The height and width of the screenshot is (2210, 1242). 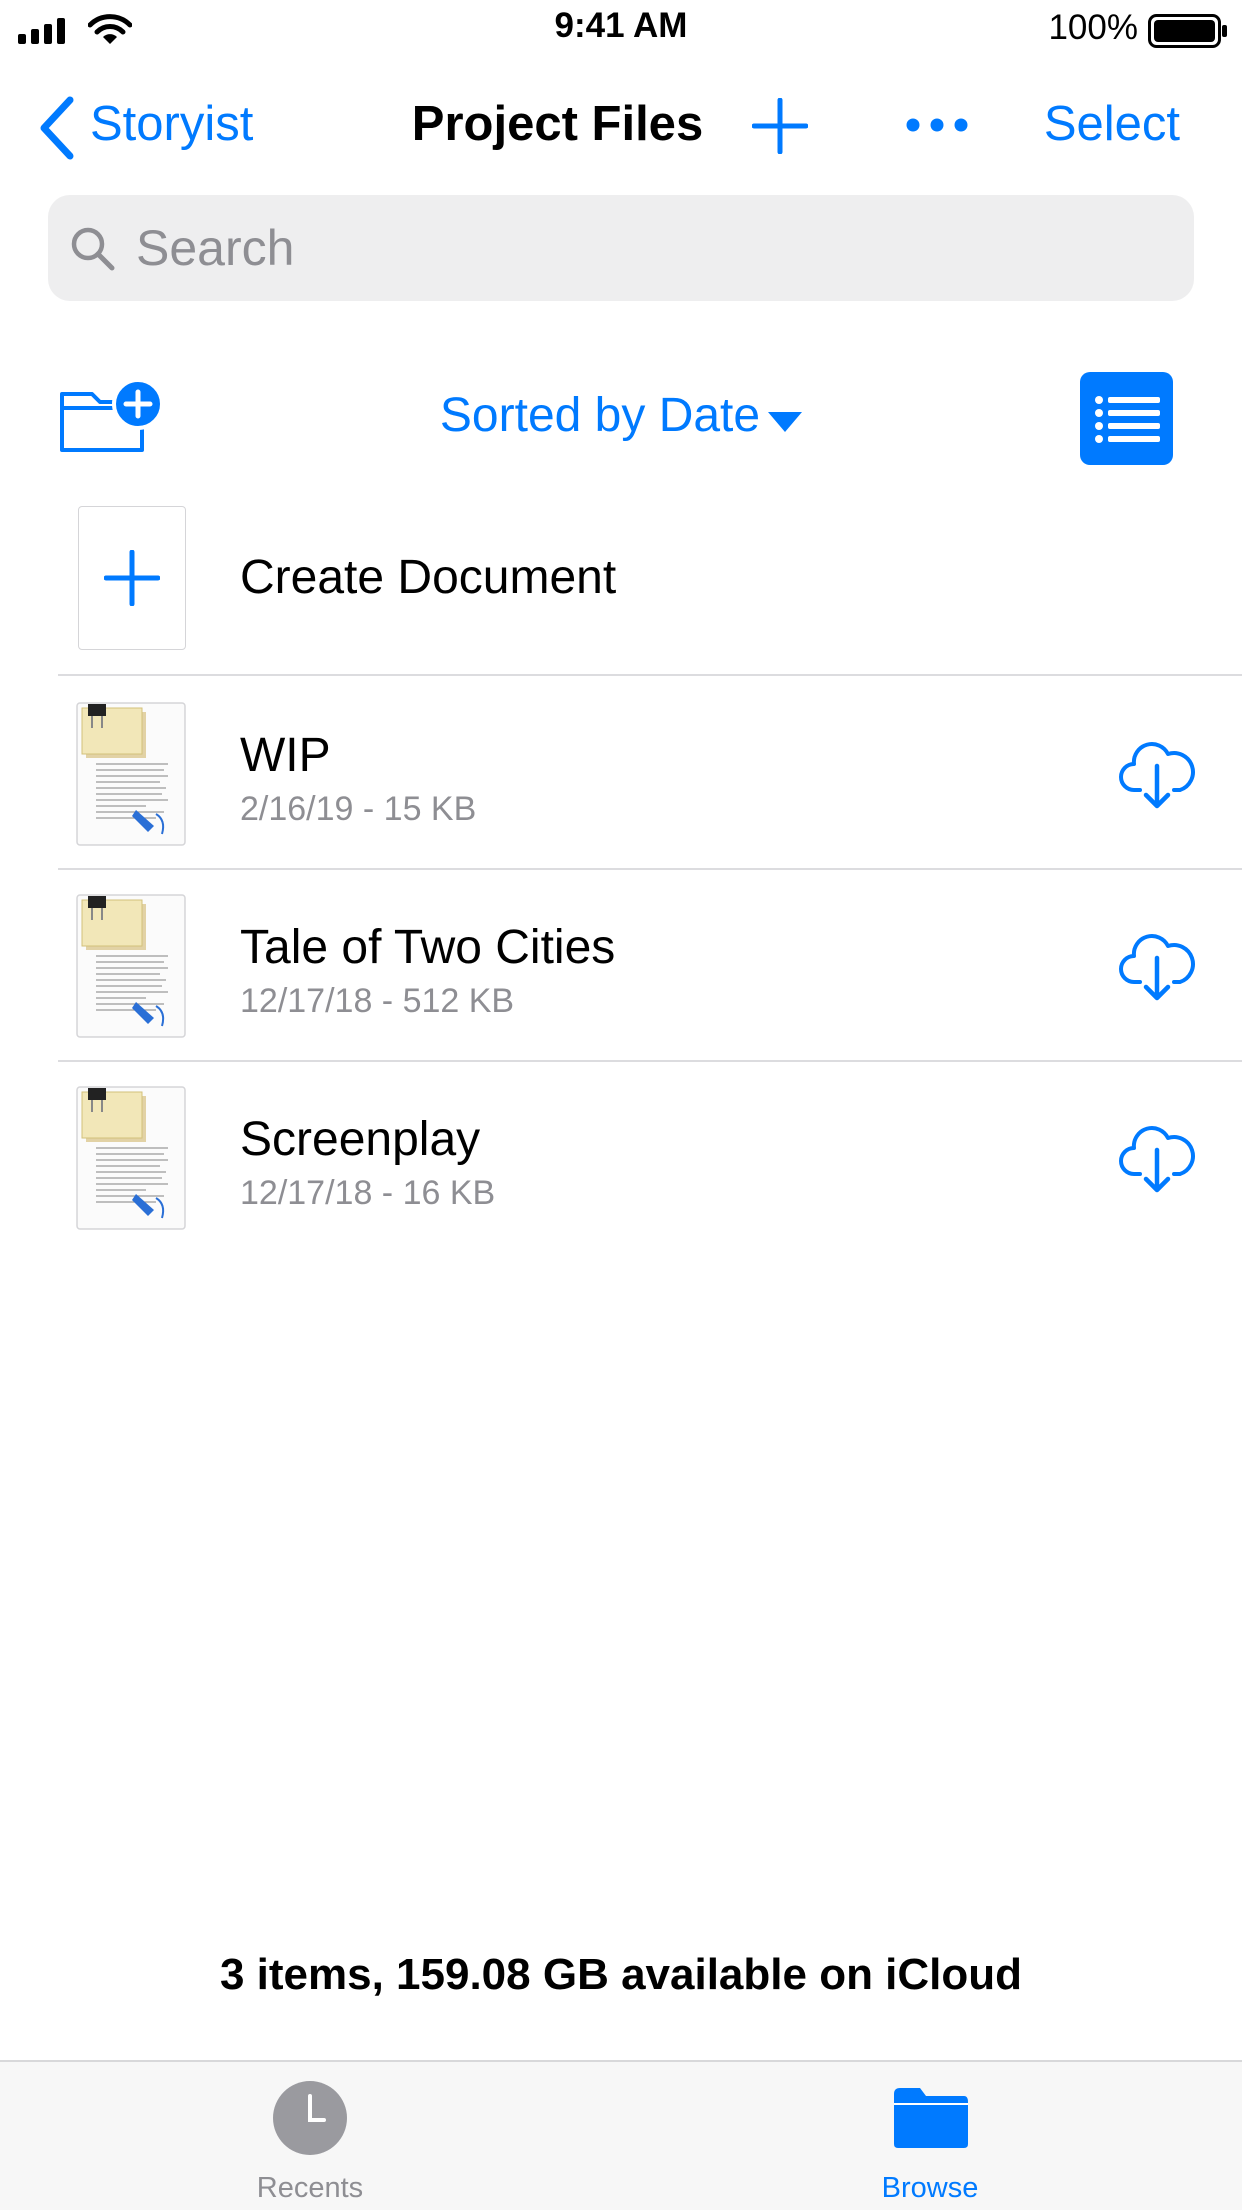 I want to click on create-document-label: Create Document, so click(x=428, y=577).